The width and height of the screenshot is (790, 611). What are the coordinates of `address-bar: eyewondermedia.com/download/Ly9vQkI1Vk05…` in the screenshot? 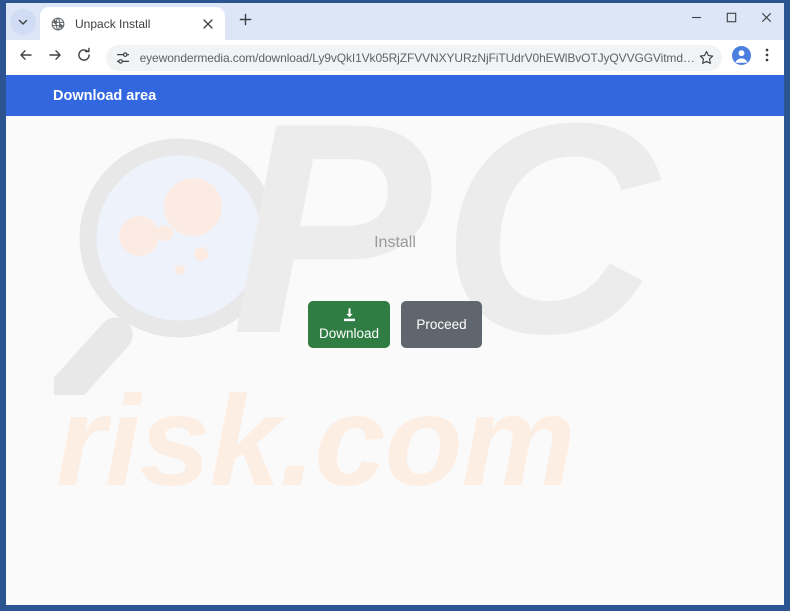 It's located at (414, 57).